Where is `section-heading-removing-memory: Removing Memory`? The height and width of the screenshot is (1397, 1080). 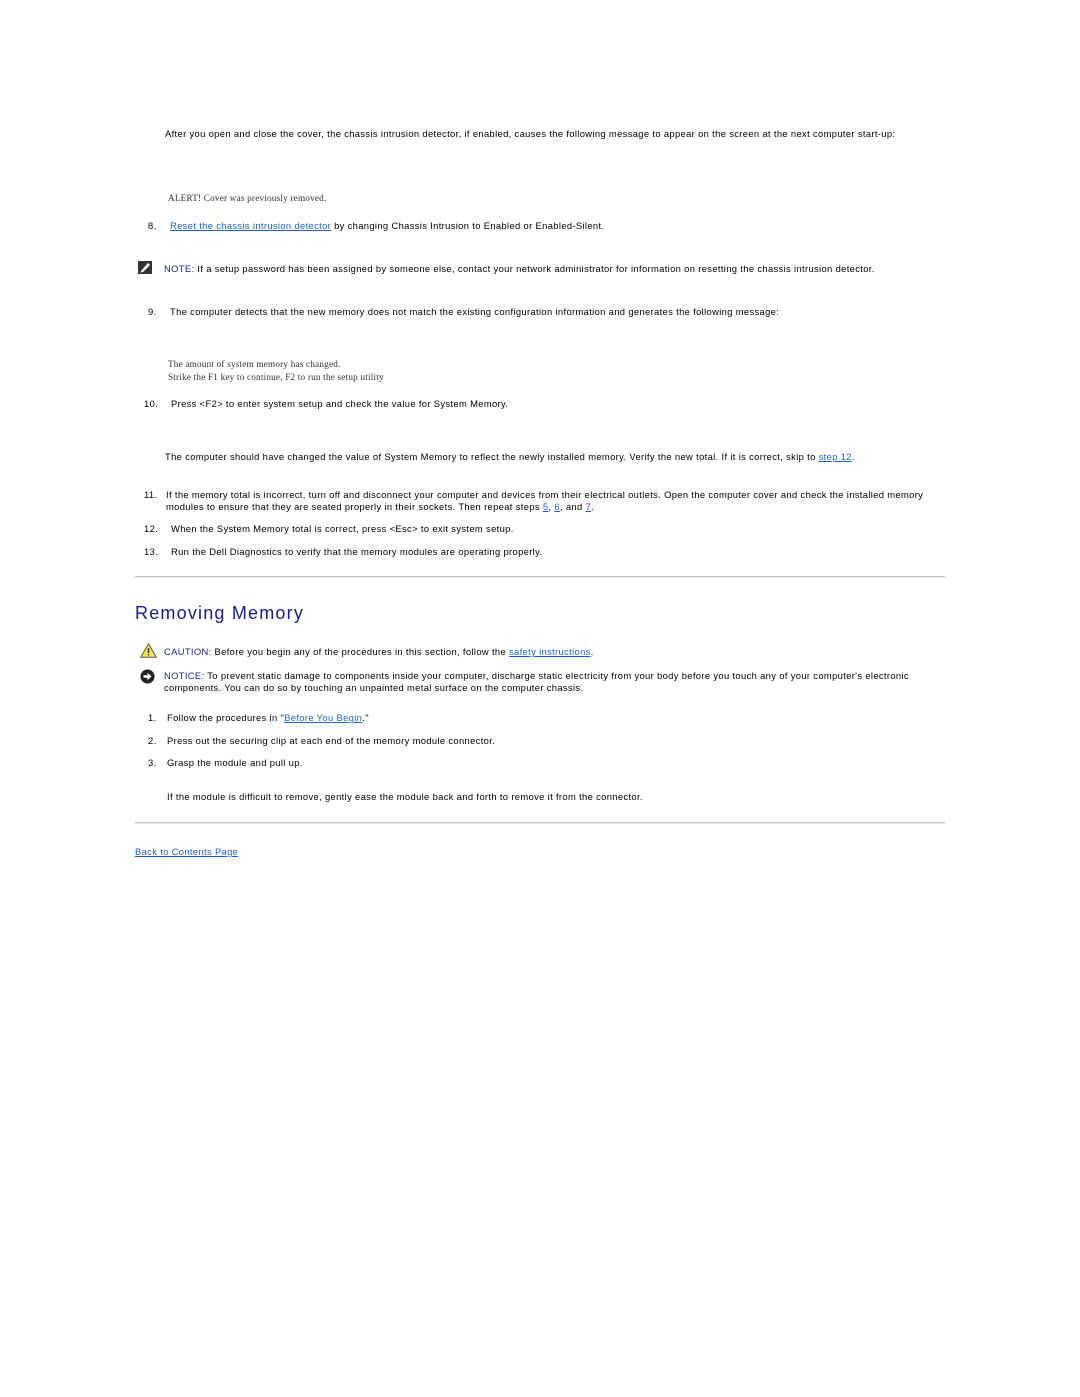 section-heading-removing-memory: Removing Memory is located at coordinates (220, 613).